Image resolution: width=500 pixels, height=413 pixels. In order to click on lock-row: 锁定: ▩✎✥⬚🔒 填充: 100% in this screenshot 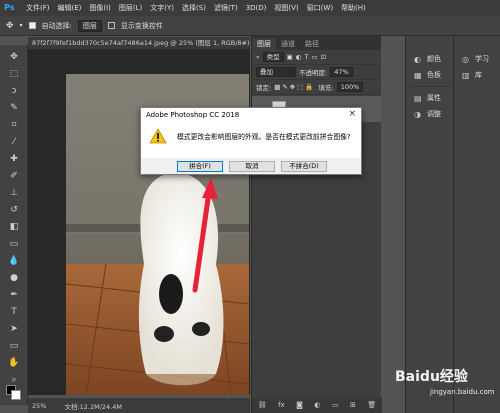, I will do `click(316, 87)`.